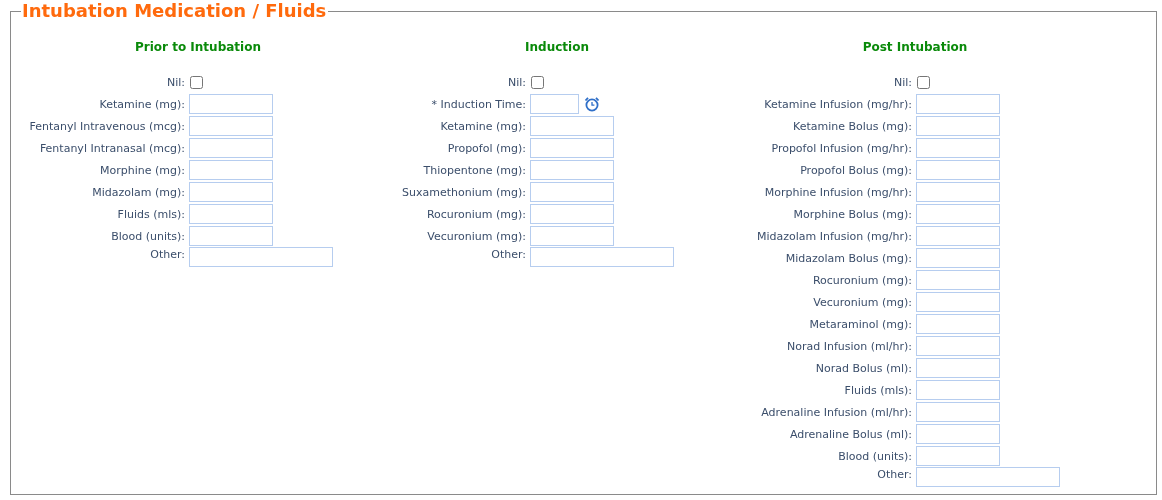 The width and height of the screenshot is (1162, 500). I want to click on section-title: Intubation Medication / Fluids, so click(175, 11).